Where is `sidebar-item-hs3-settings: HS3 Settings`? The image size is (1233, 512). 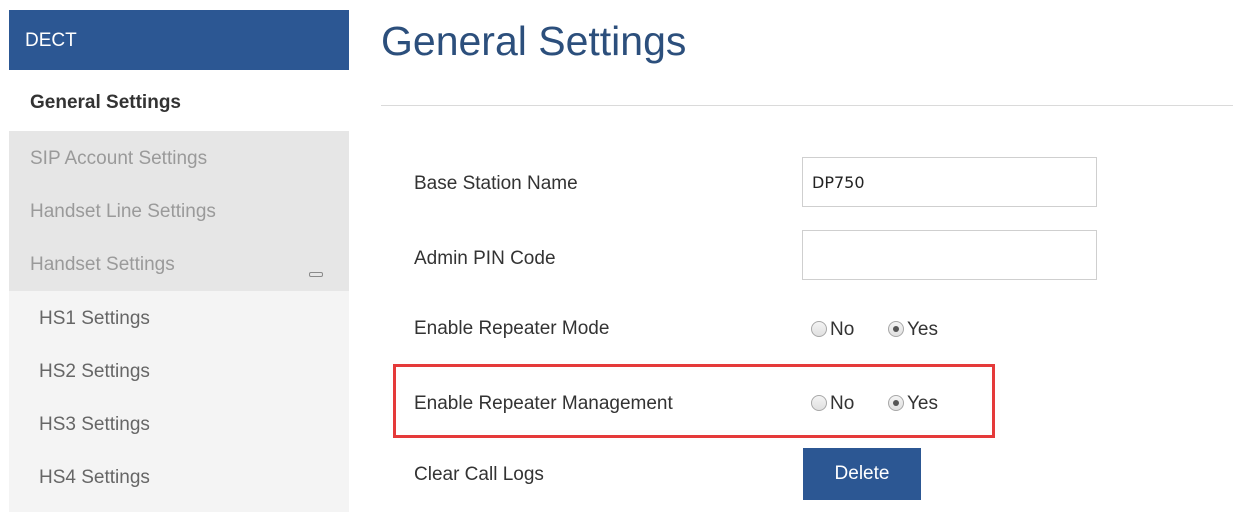 sidebar-item-hs3-settings: HS3 Settings is located at coordinates (94, 425).